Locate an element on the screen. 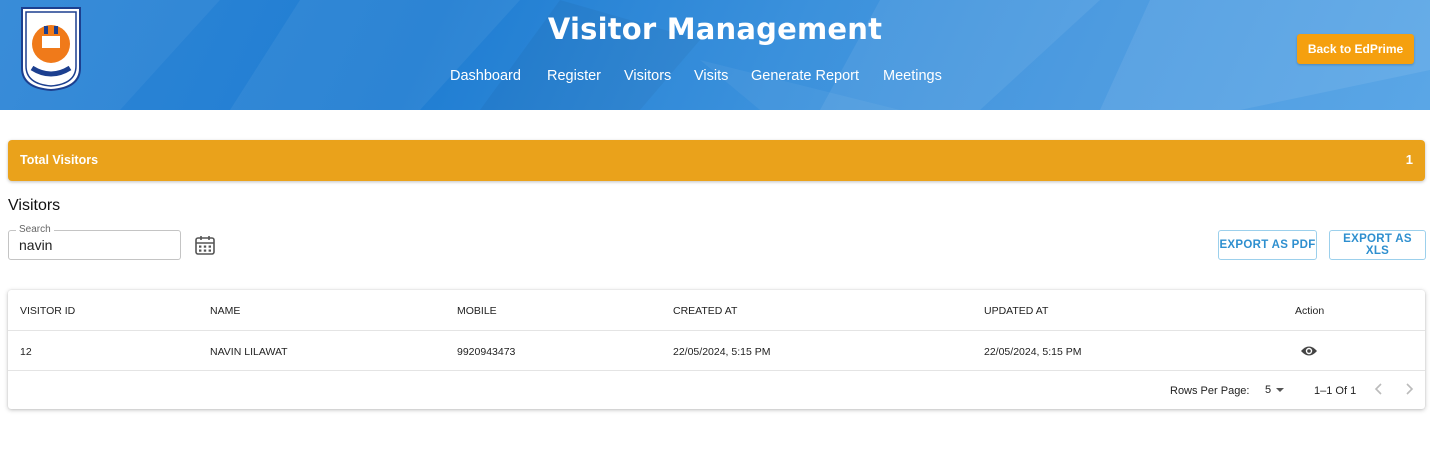 This screenshot has height=462, width=1430. table-pagination: Rows Per Page: 5 1–1 Of 1 is located at coordinates (716, 390).